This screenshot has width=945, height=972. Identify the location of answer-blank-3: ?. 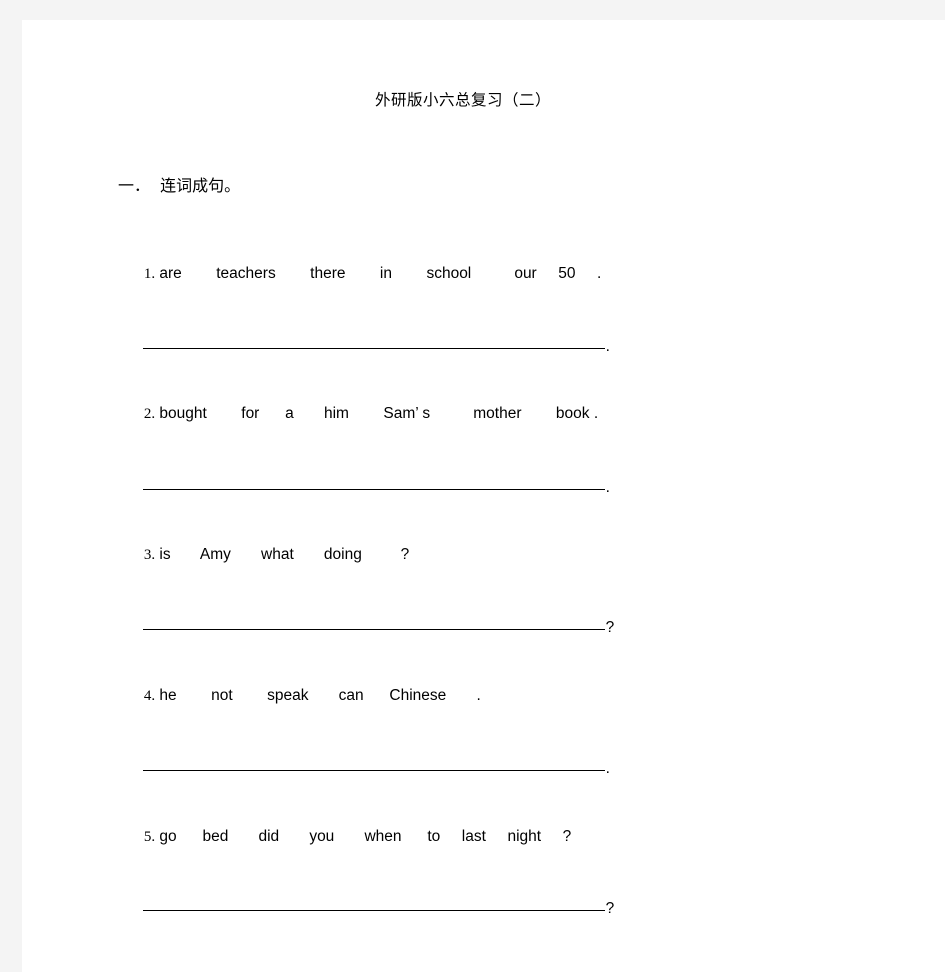
(366, 626).